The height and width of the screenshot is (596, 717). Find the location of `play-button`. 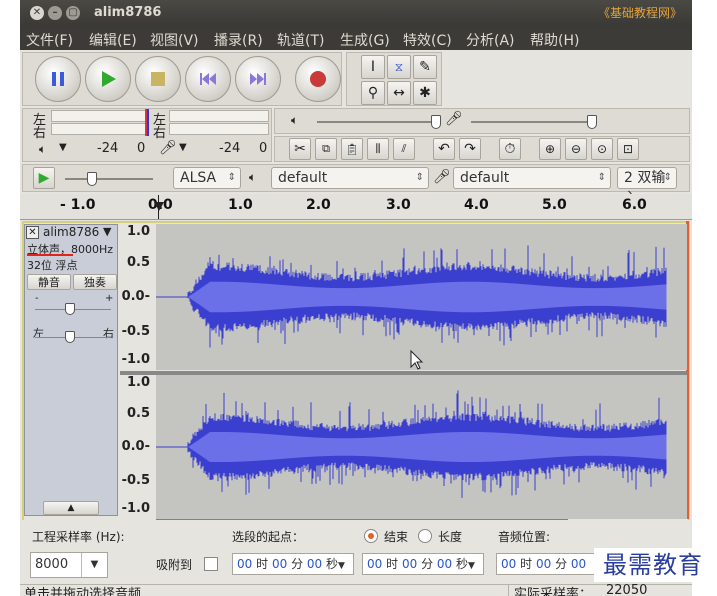

play-button is located at coordinates (108, 79).